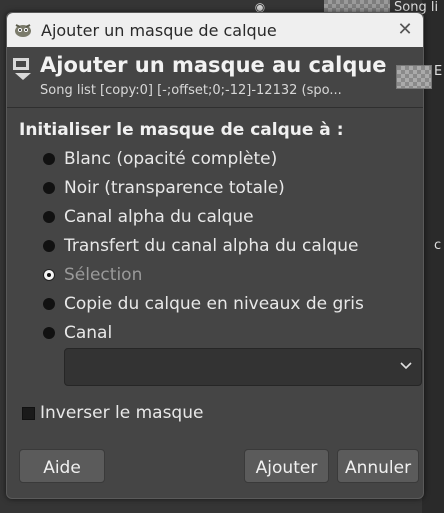 The image size is (444, 513). Describe the element at coordinates (174, 188) in the screenshot. I see `option-label: Noir (transparence totale)` at that location.